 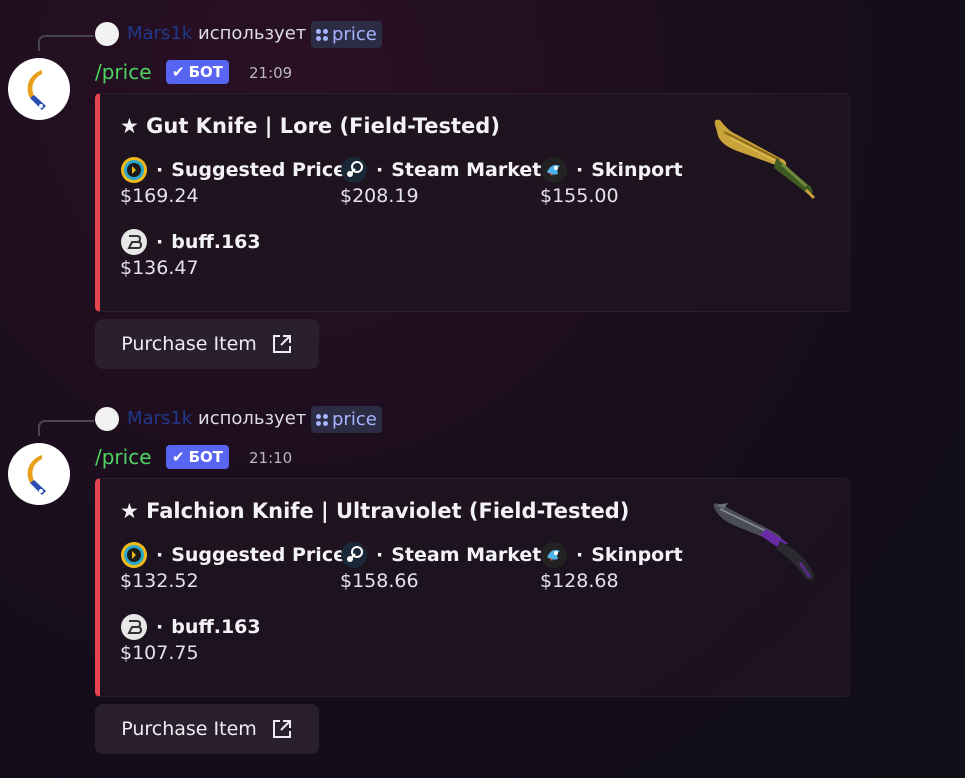 I want to click on field-skinport: · Skinport $128.68, so click(x=611, y=566).